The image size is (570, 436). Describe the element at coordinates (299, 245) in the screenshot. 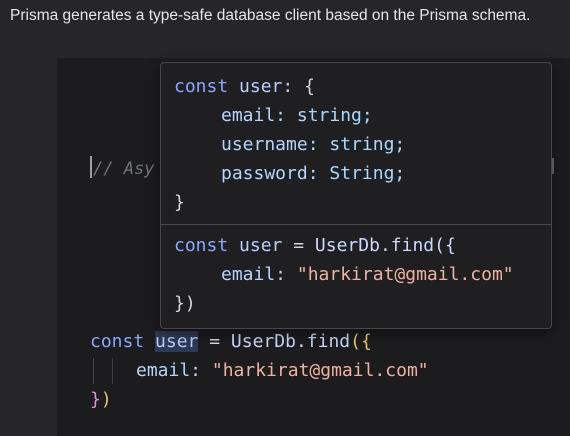

I see `snippet-operator: =` at that location.